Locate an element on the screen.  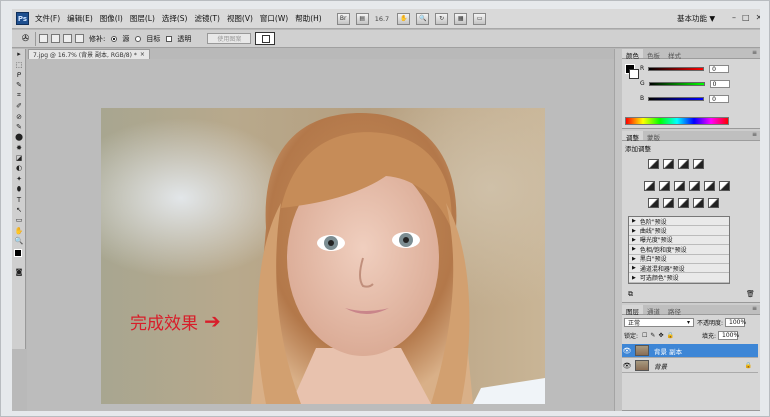
black-white-icon is located at coordinates (694, 186).